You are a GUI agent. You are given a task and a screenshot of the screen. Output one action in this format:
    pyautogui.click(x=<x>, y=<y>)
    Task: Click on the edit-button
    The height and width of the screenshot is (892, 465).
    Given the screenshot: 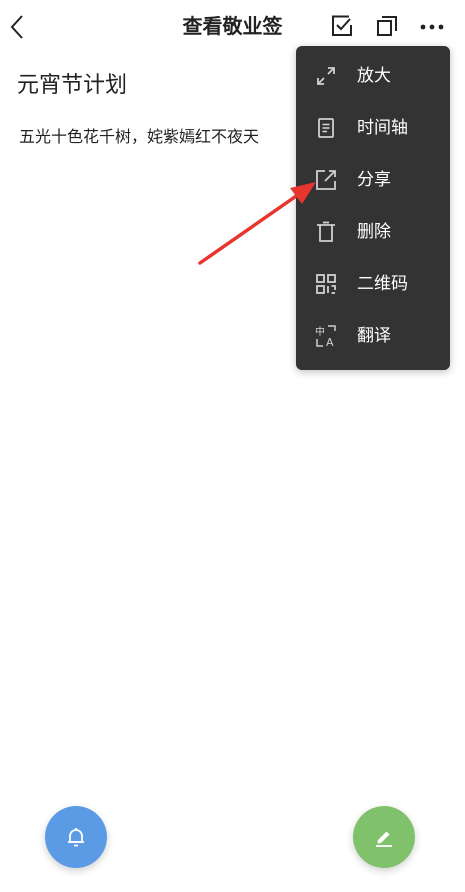 What is the action you would take?
    pyautogui.click(x=384, y=837)
    